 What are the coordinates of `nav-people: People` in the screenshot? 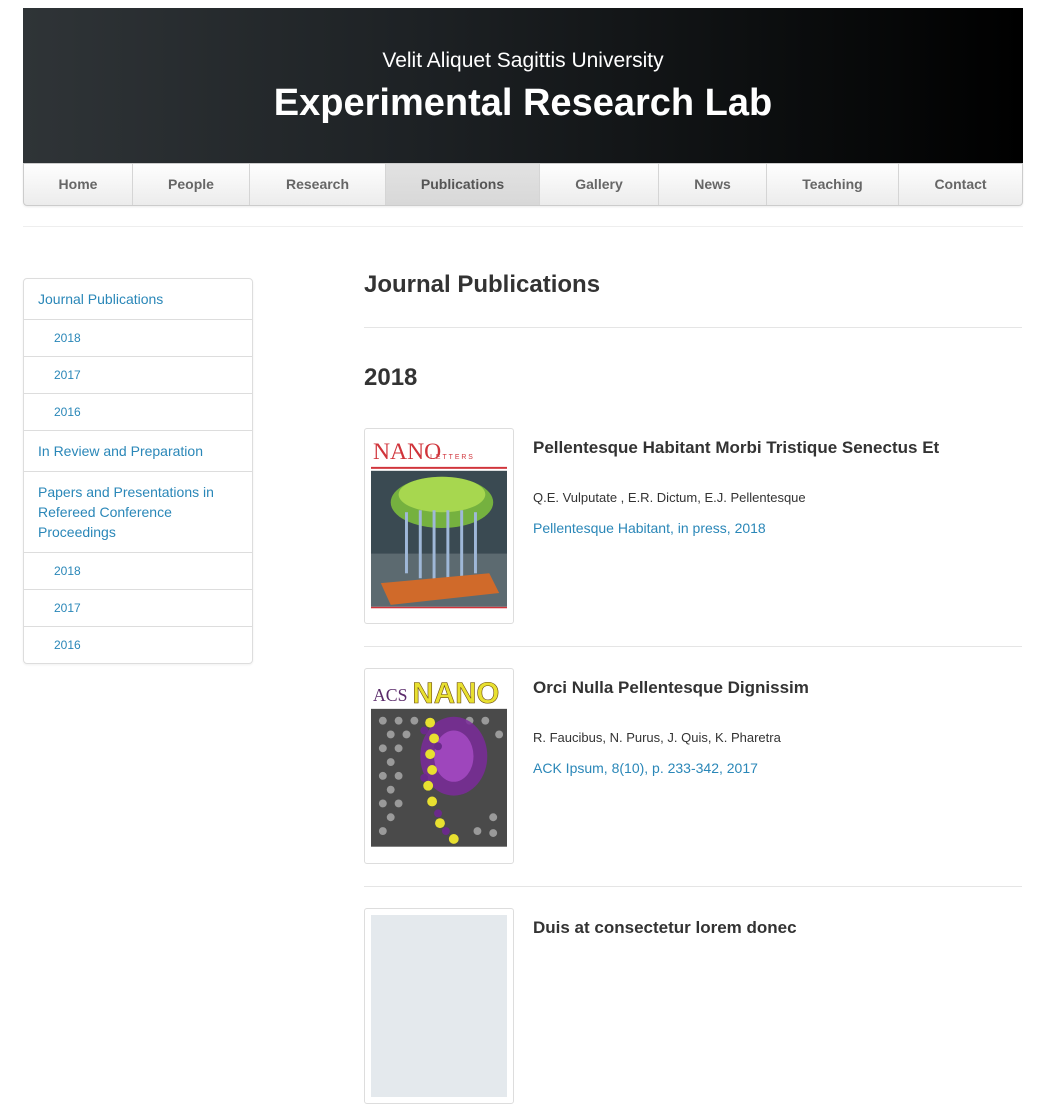 It's located at (191, 184).